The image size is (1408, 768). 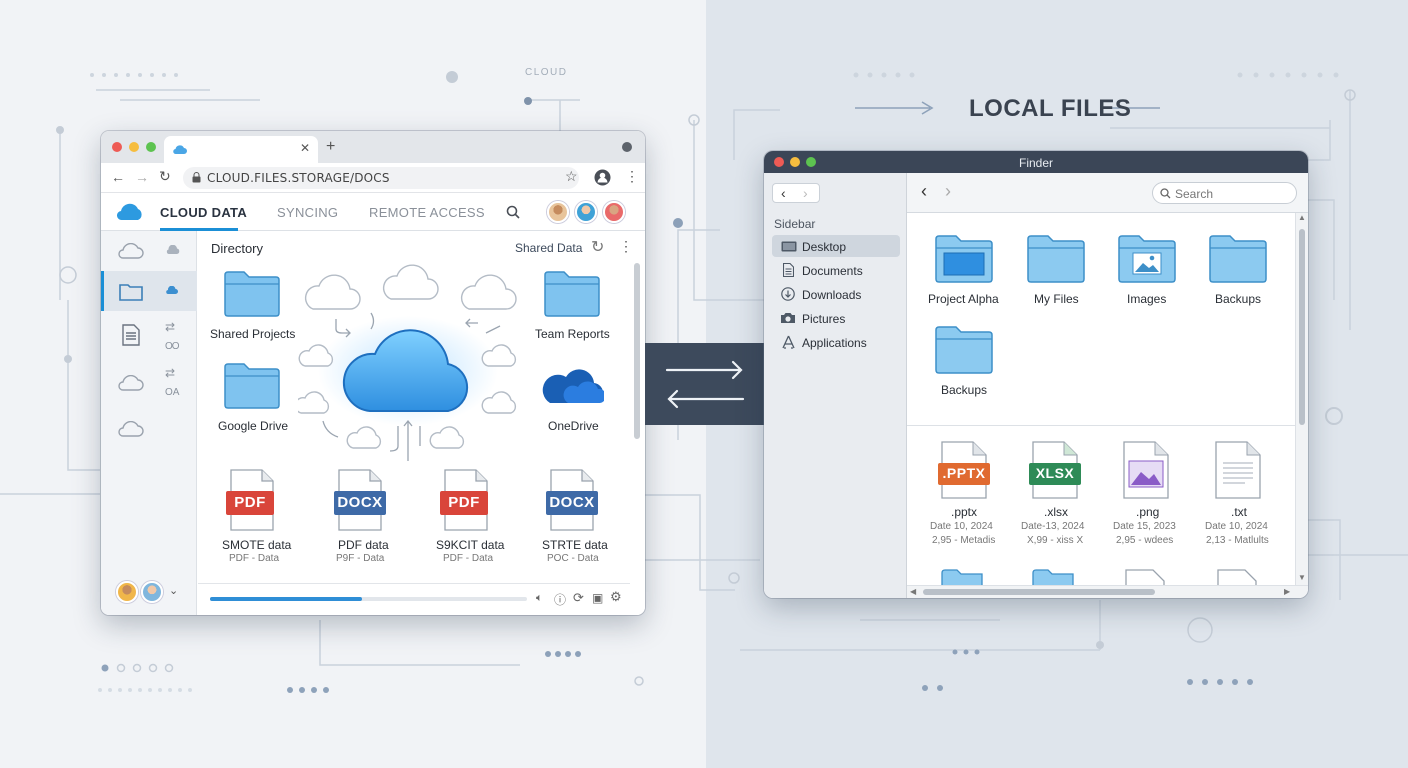 I want to click on new-tab-button: +, so click(x=330, y=147).